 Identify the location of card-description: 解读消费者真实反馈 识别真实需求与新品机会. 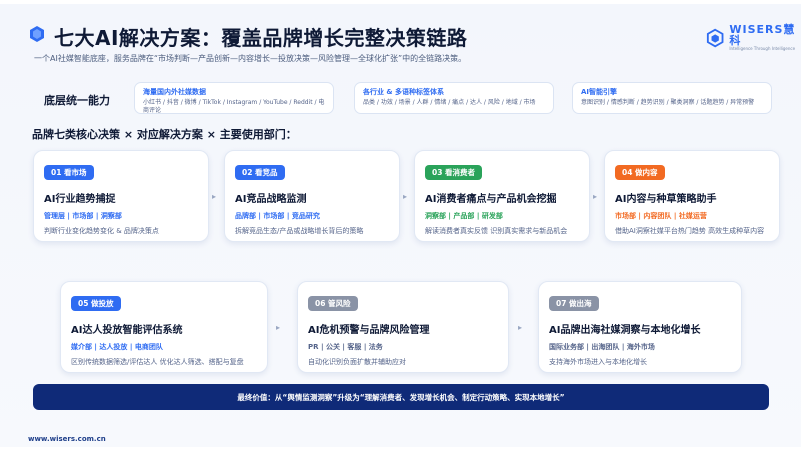
(496, 231).